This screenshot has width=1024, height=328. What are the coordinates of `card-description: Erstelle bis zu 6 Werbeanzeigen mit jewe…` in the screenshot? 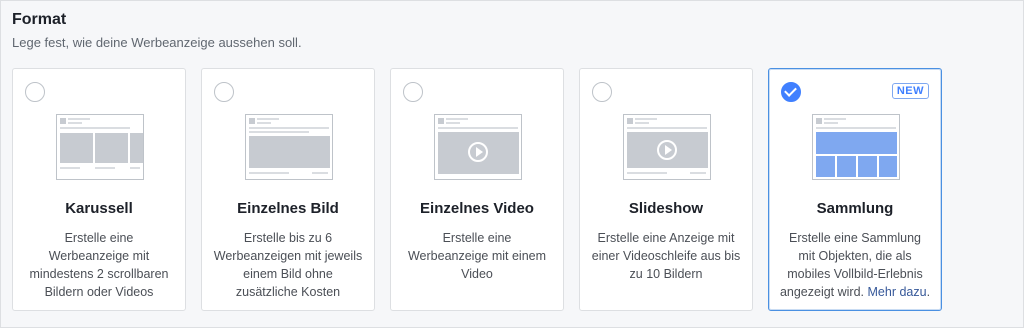 It's located at (288, 265).